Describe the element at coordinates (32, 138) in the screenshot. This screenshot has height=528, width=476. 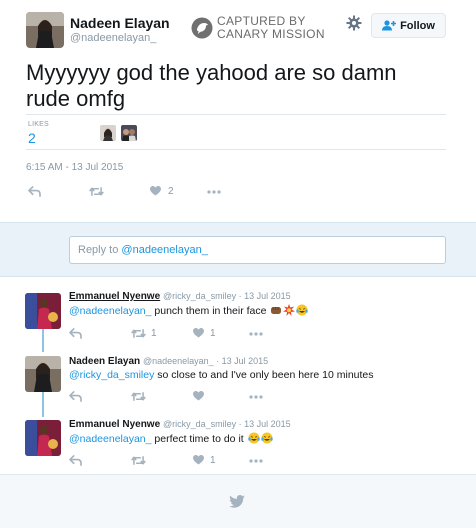
I see `likes-count: 2` at that location.